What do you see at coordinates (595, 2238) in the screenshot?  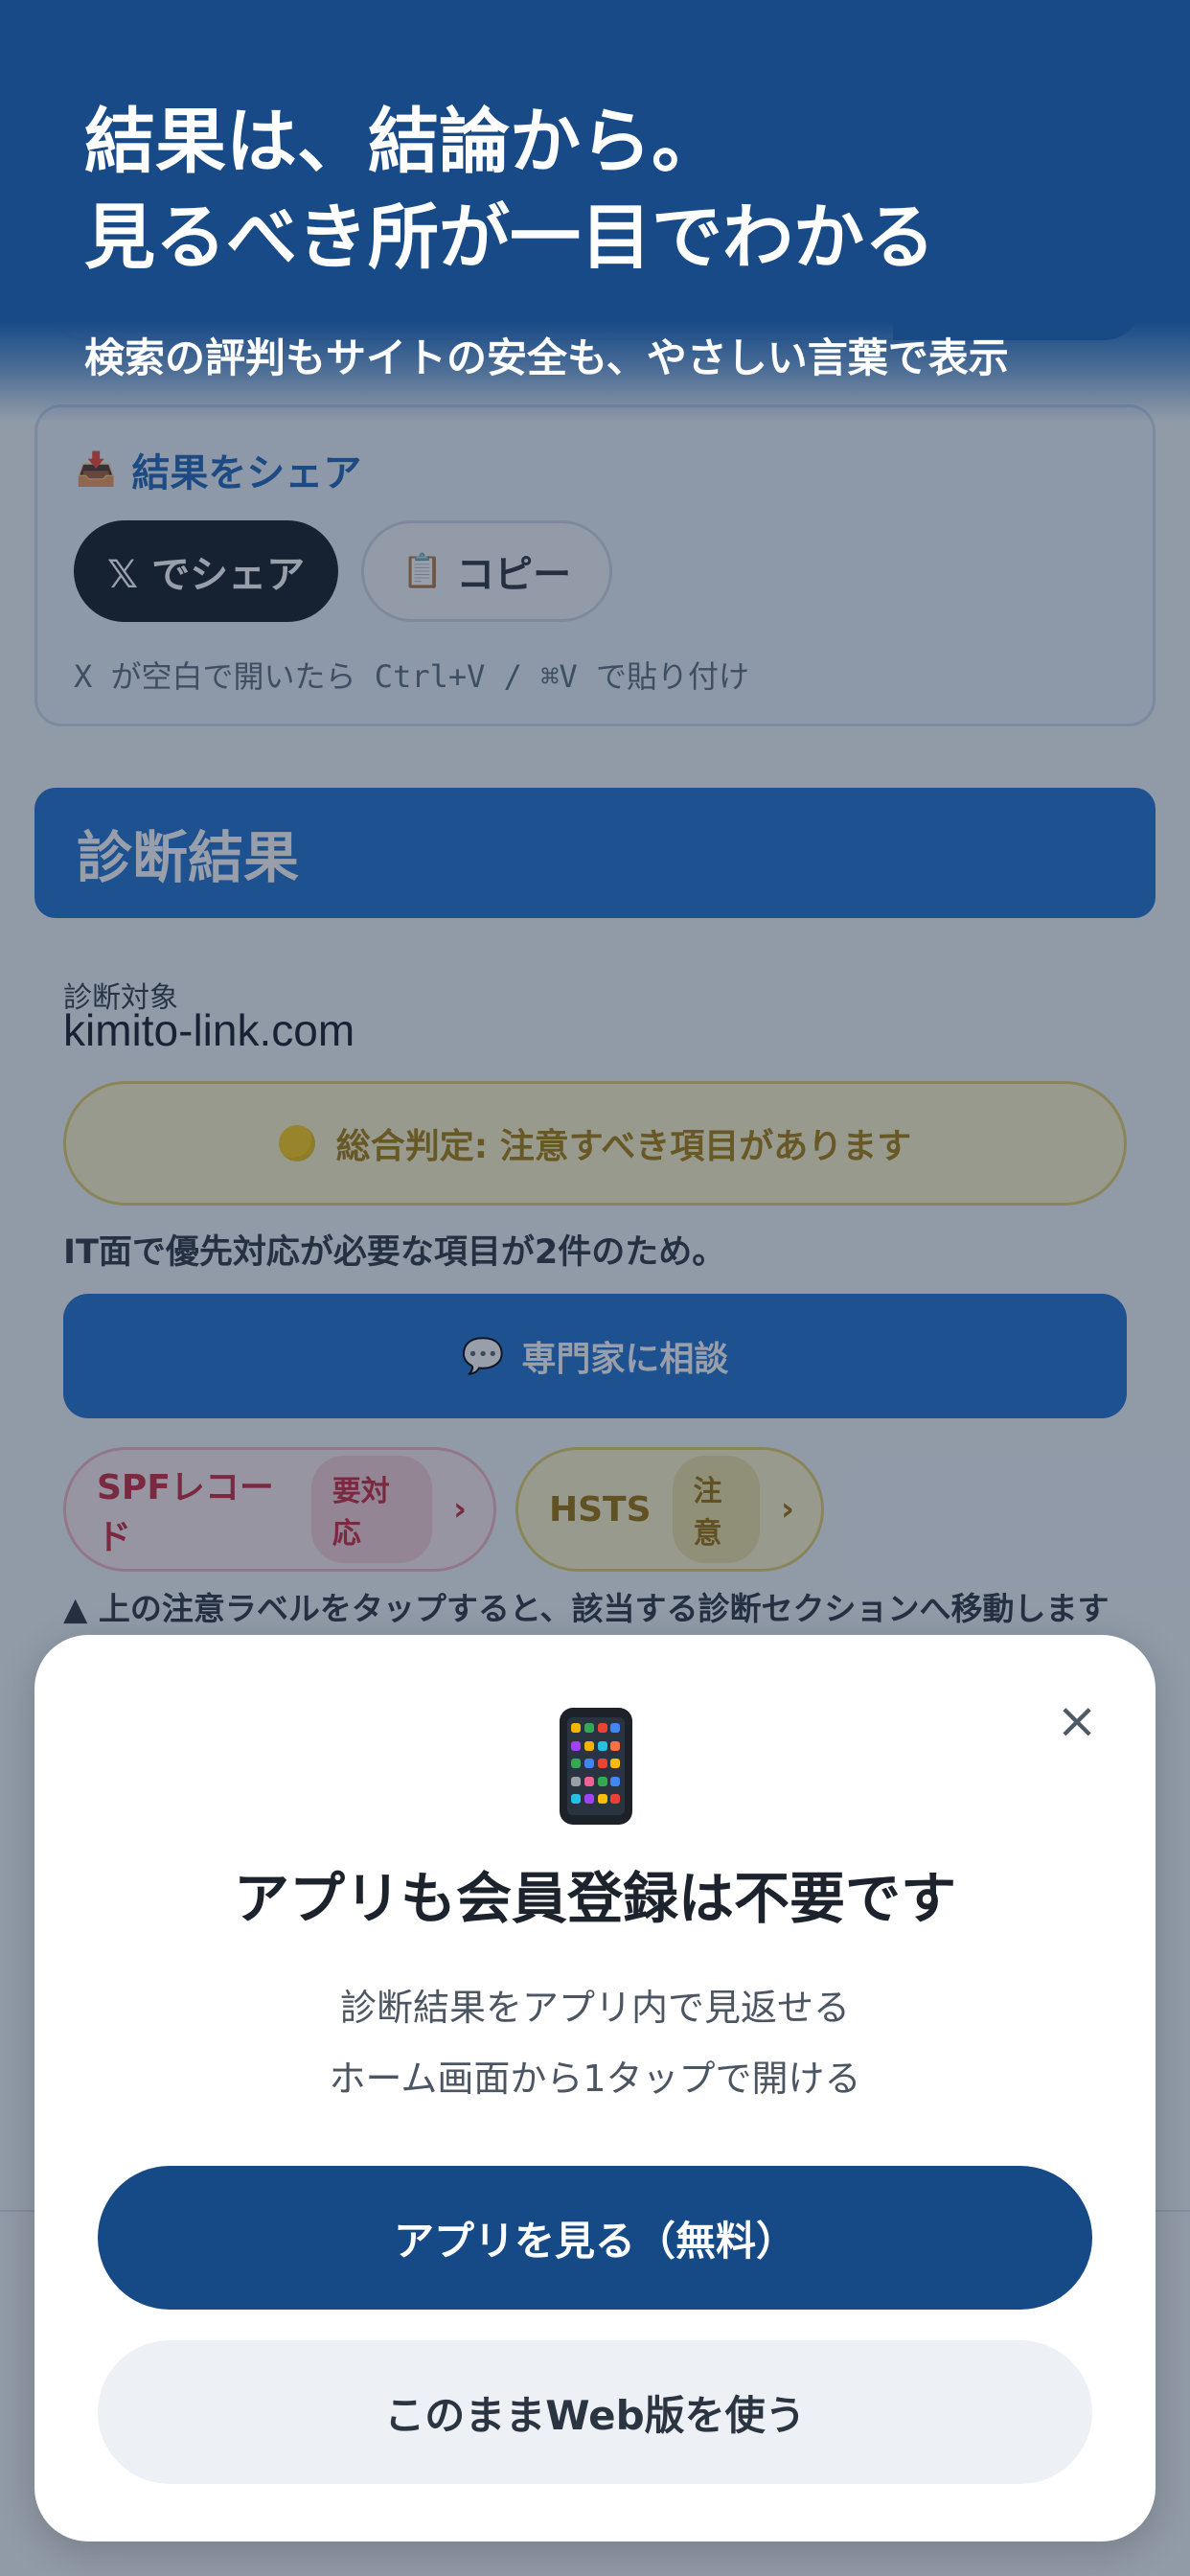 I see `view-app-button: アプリを見る（無料）` at bounding box center [595, 2238].